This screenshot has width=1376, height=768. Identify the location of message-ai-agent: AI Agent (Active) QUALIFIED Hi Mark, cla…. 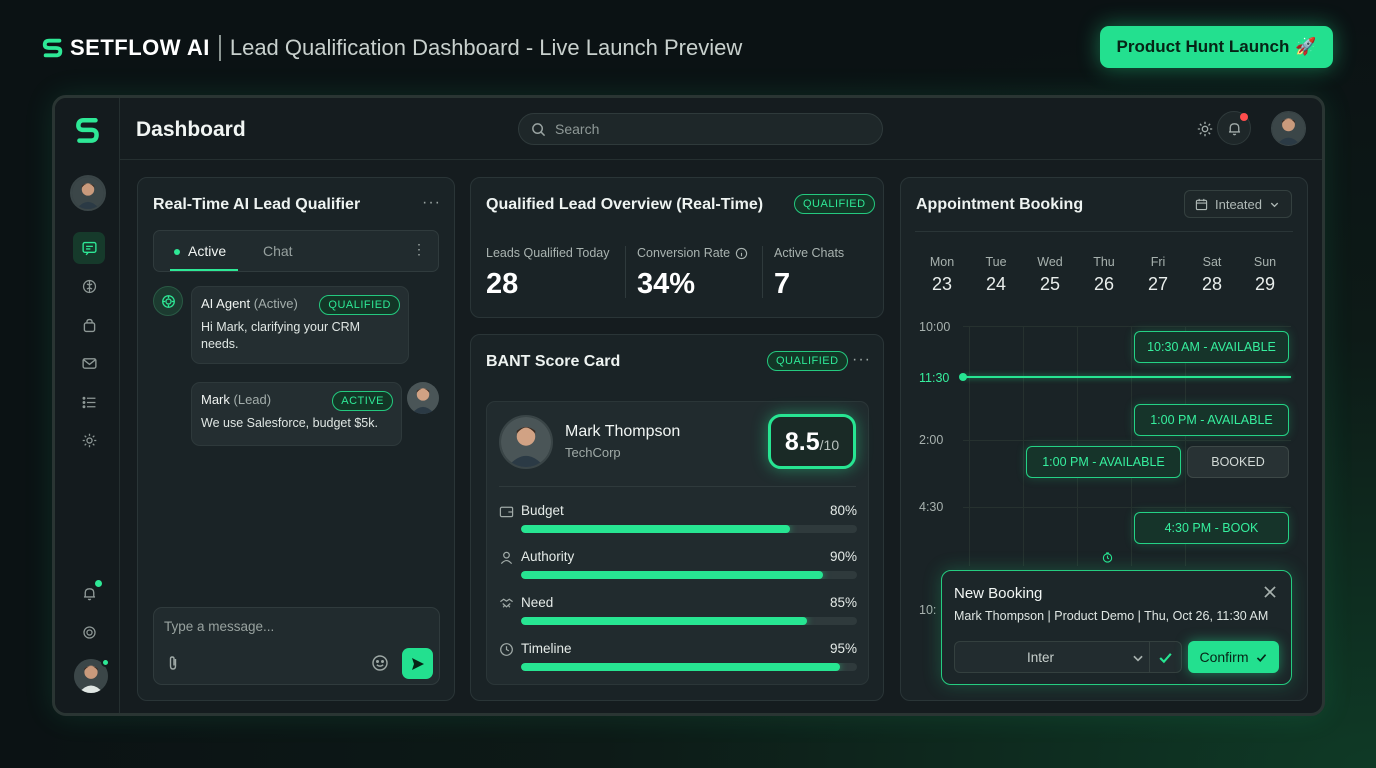
(300, 325).